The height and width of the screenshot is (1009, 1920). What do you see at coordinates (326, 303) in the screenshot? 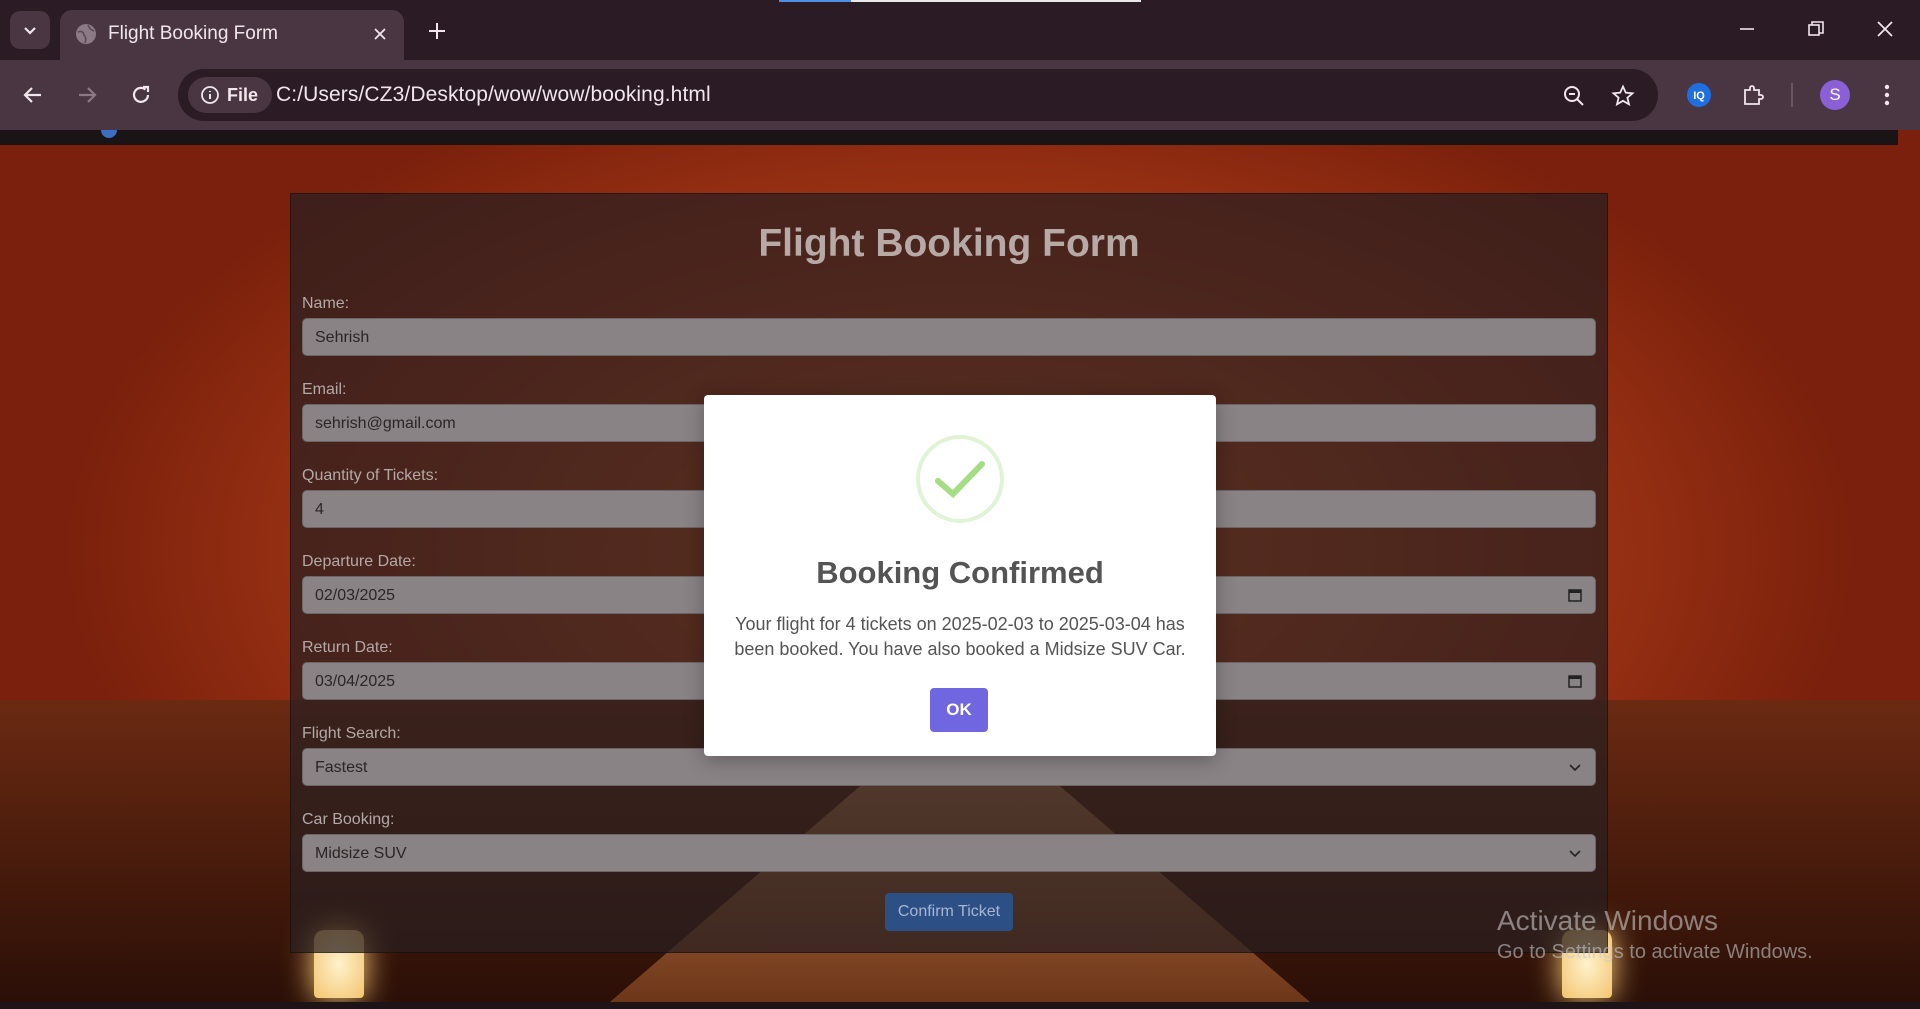
I see `name-label: Name:` at bounding box center [326, 303].